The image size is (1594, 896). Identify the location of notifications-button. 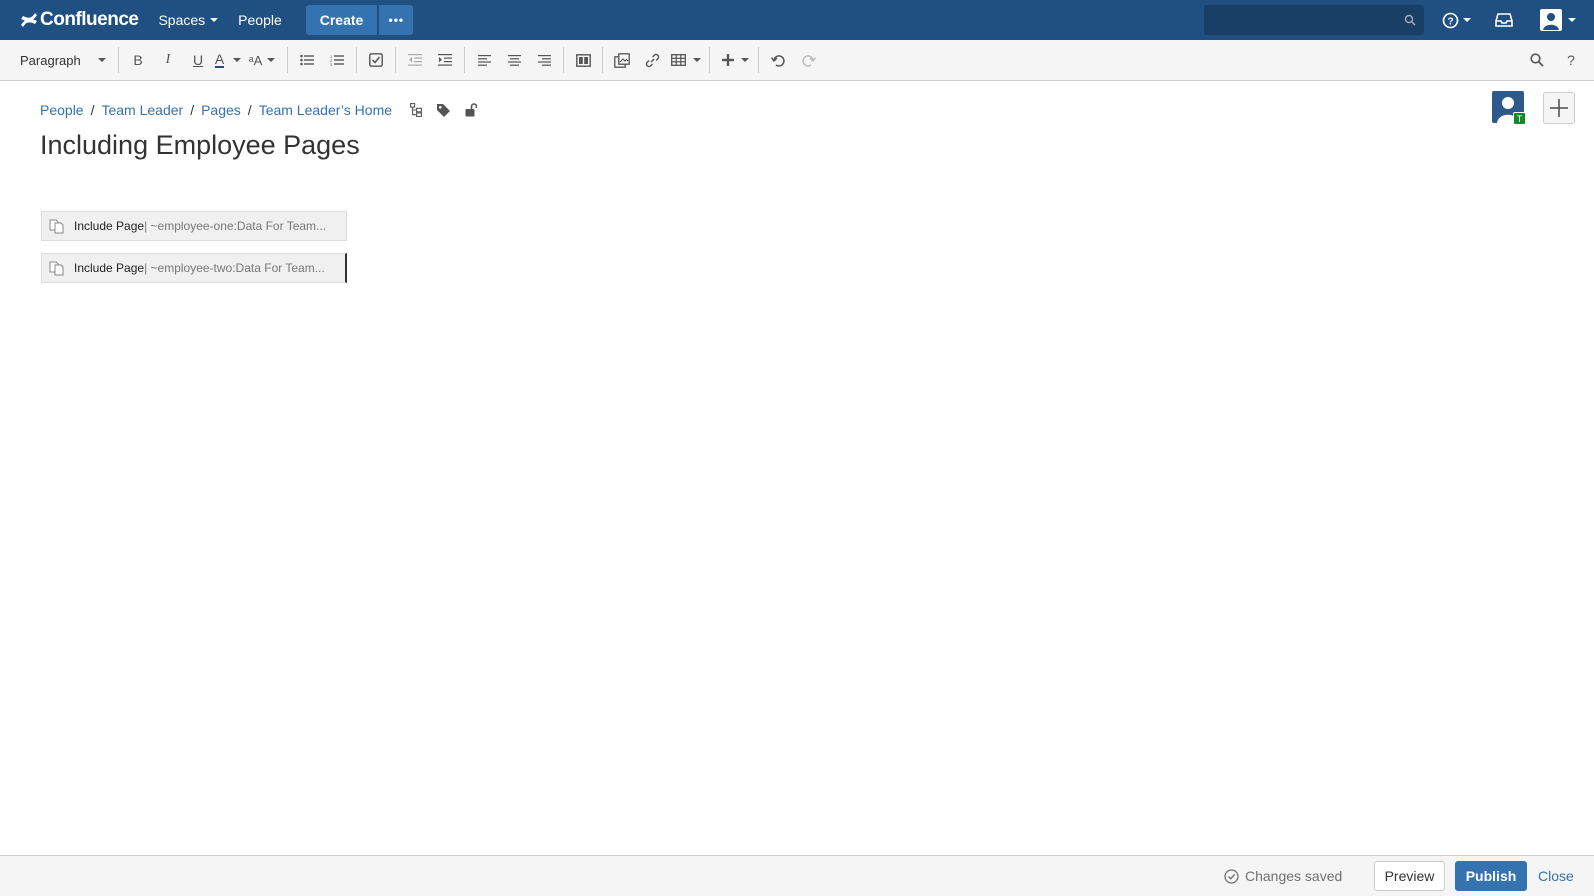
(1504, 20).